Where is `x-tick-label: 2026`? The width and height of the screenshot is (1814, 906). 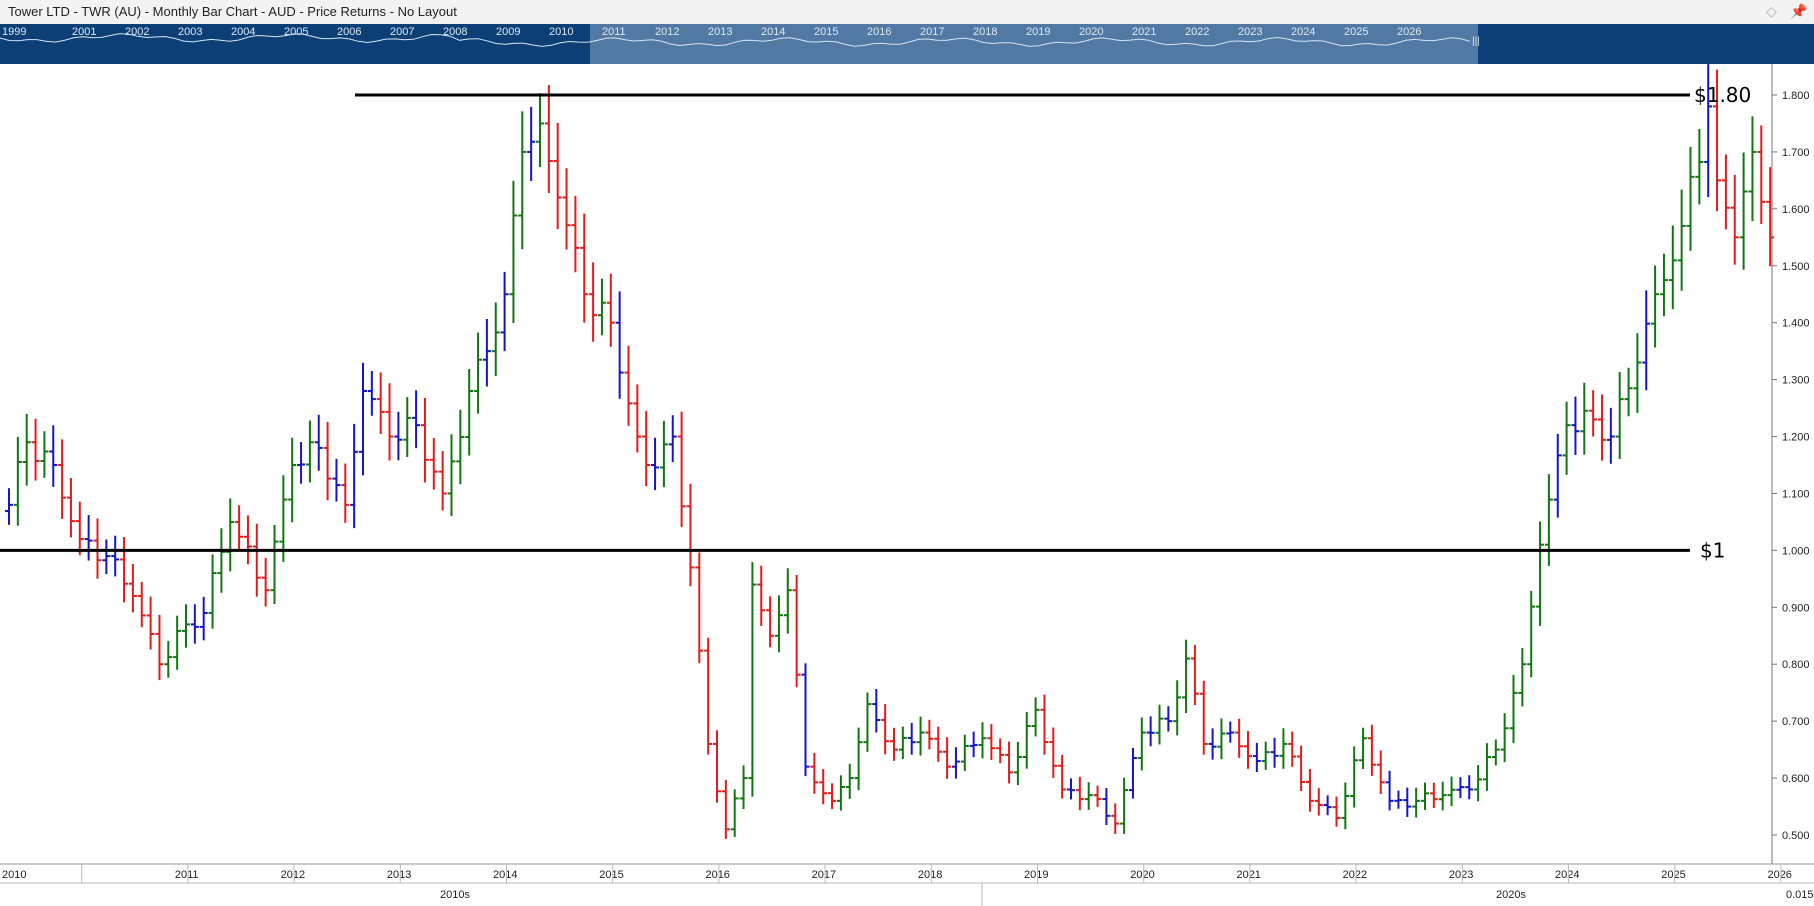
x-tick-label: 2026 is located at coordinates (1779, 875).